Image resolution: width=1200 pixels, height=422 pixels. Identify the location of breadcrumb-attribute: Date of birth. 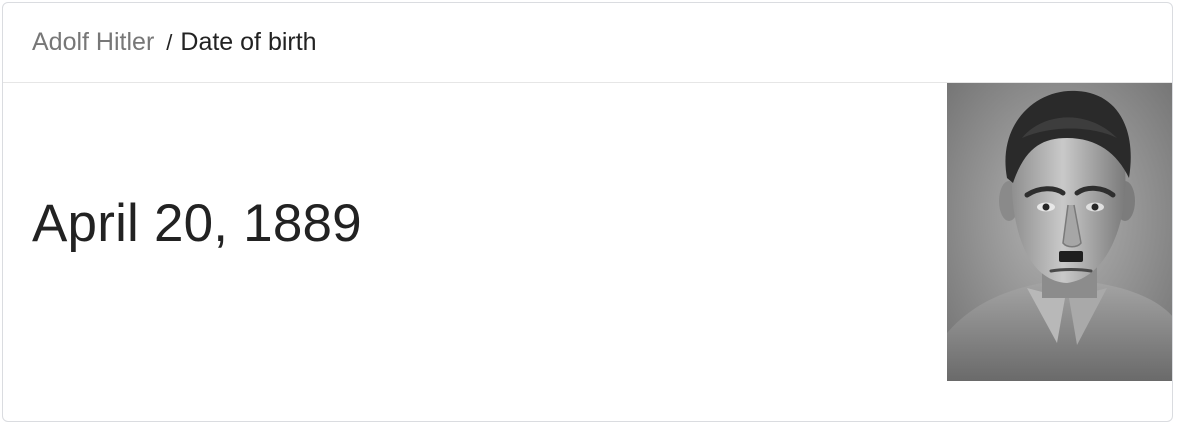
(248, 42).